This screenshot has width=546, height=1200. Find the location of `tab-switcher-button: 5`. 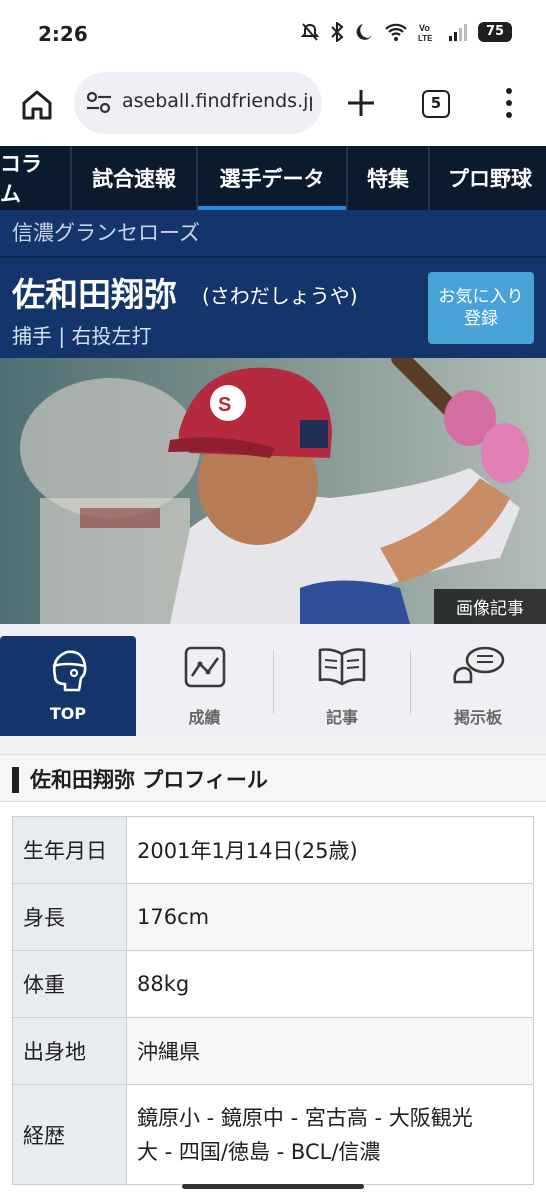

tab-switcher-button: 5 is located at coordinates (436, 104).